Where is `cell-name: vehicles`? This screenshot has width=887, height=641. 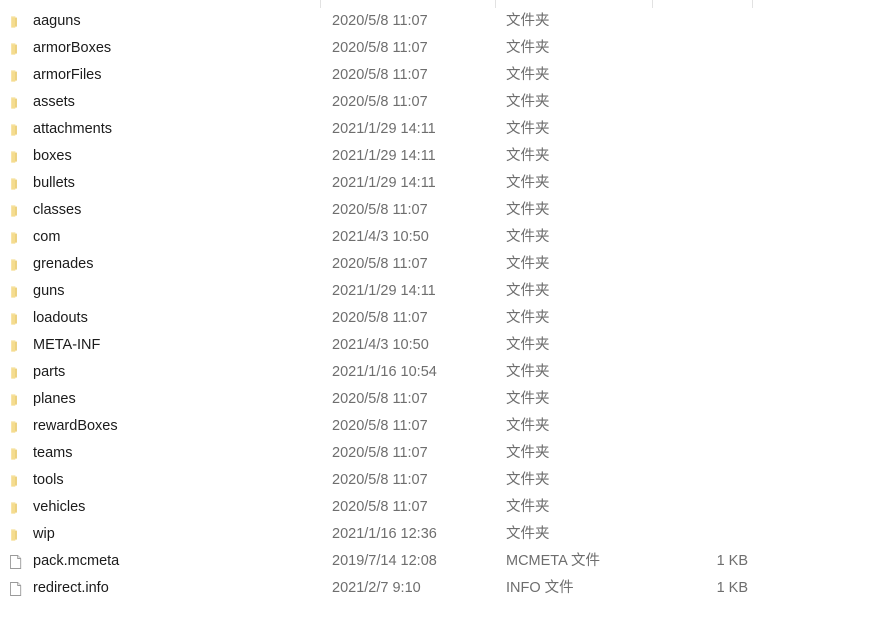 cell-name: vehicles is located at coordinates (158, 507).